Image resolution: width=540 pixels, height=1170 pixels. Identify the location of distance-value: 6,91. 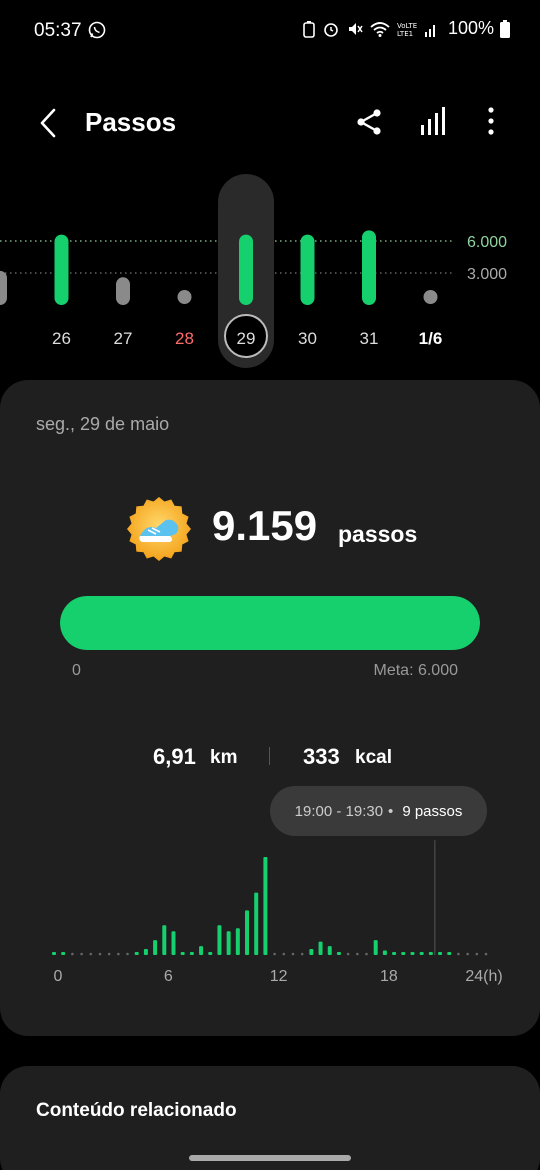
(174, 756).